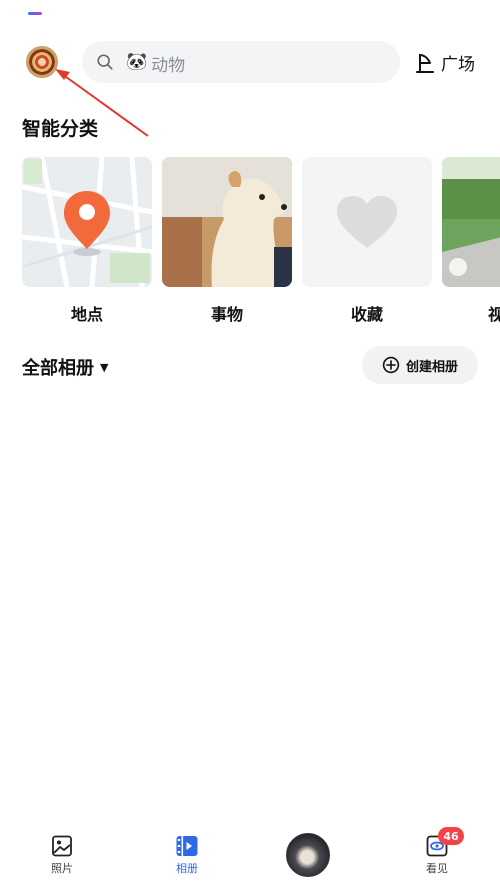 Image resolution: width=500 pixels, height=889 pixels. I want to click on nav-albums-label: 相册, so click(187, 868).